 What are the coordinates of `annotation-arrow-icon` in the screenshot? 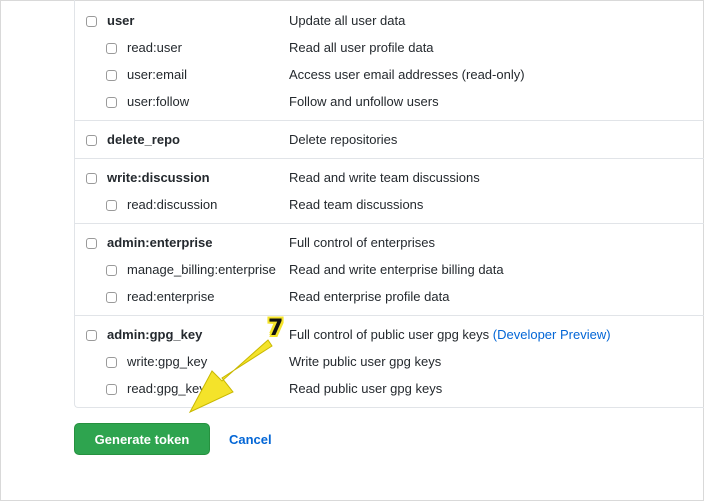 It's located at (230, 376).